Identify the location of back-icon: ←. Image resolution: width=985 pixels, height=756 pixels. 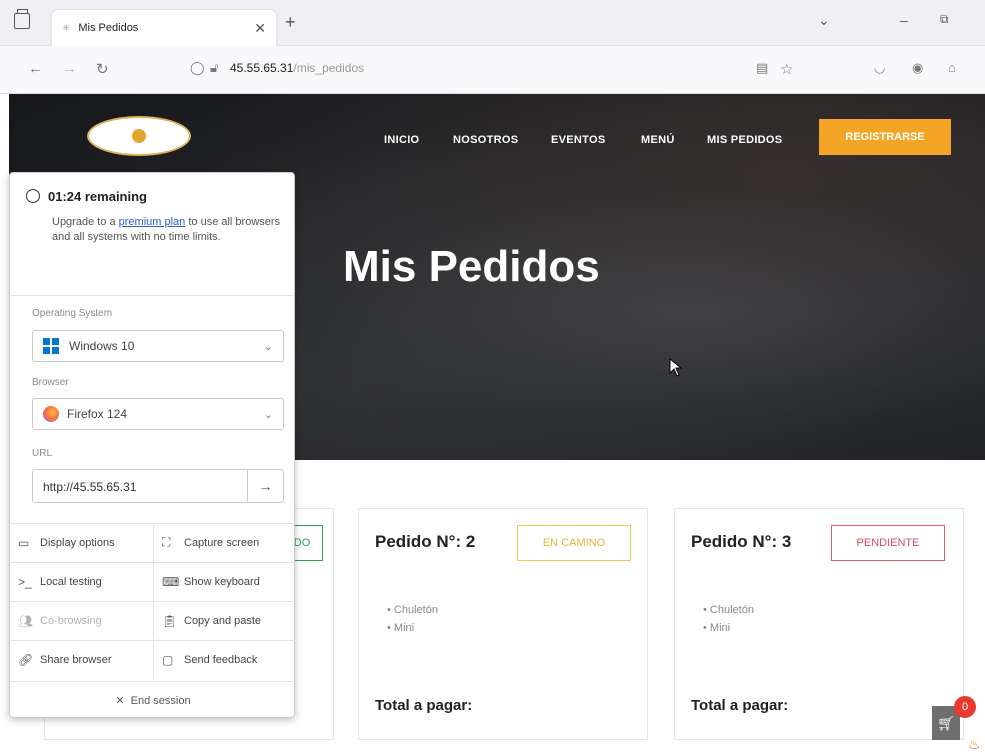
(35, 68).